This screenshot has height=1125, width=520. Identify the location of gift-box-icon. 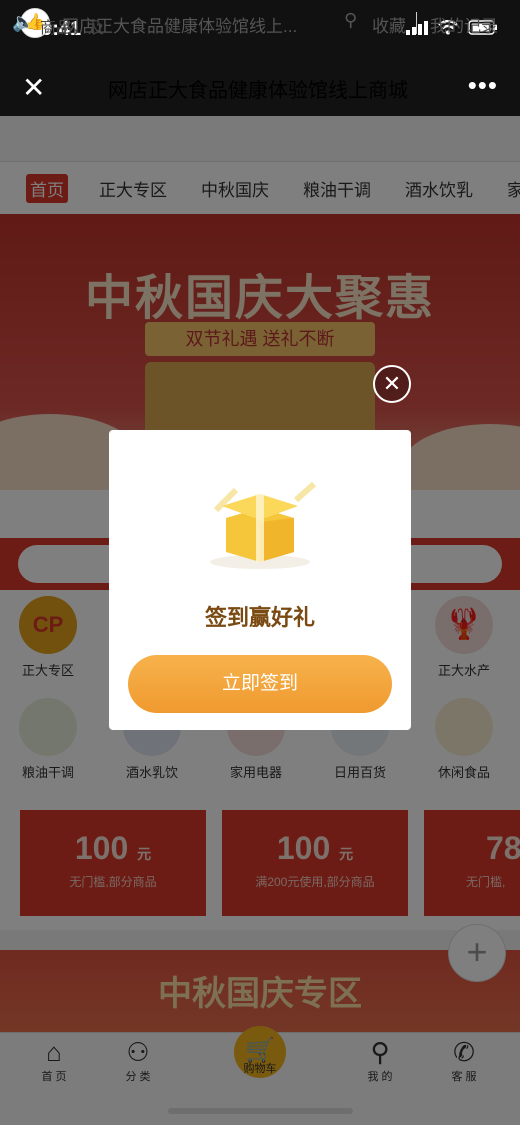
(263, 525).